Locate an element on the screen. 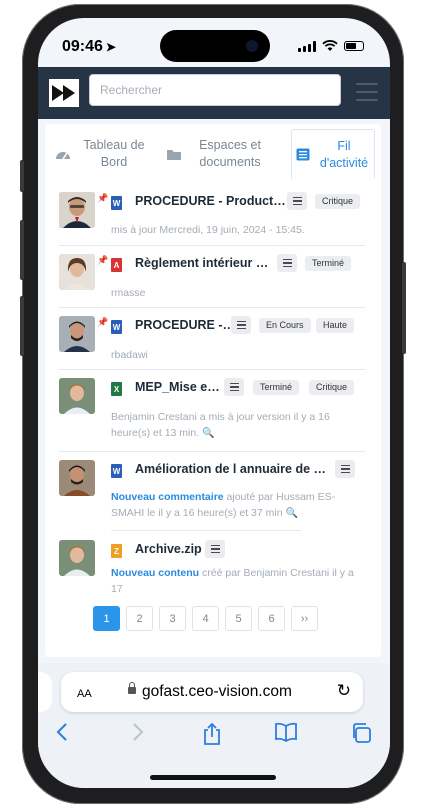 This screenshot has width=422, height=806. battery-icon is located at coordinates (354, 46).